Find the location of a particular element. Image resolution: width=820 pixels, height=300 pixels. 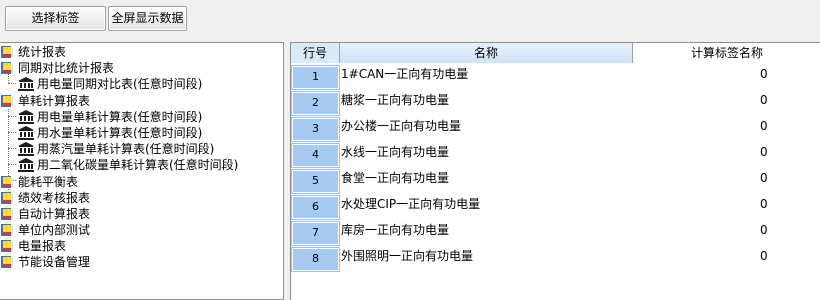

column-header-row-number: 行号 is located at coordinates (315, 53).